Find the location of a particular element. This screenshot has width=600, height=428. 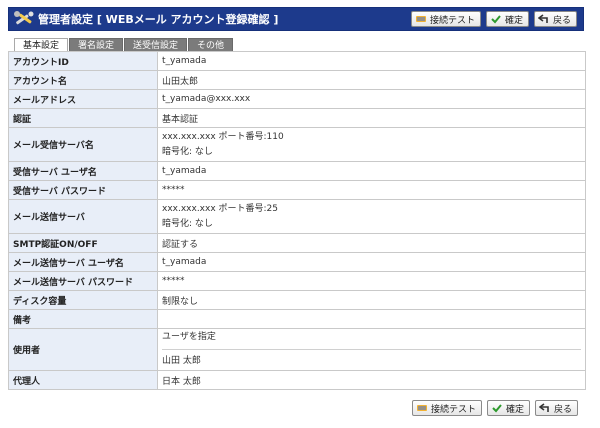

back-button: 戻る is located at coordinates (555, 19).